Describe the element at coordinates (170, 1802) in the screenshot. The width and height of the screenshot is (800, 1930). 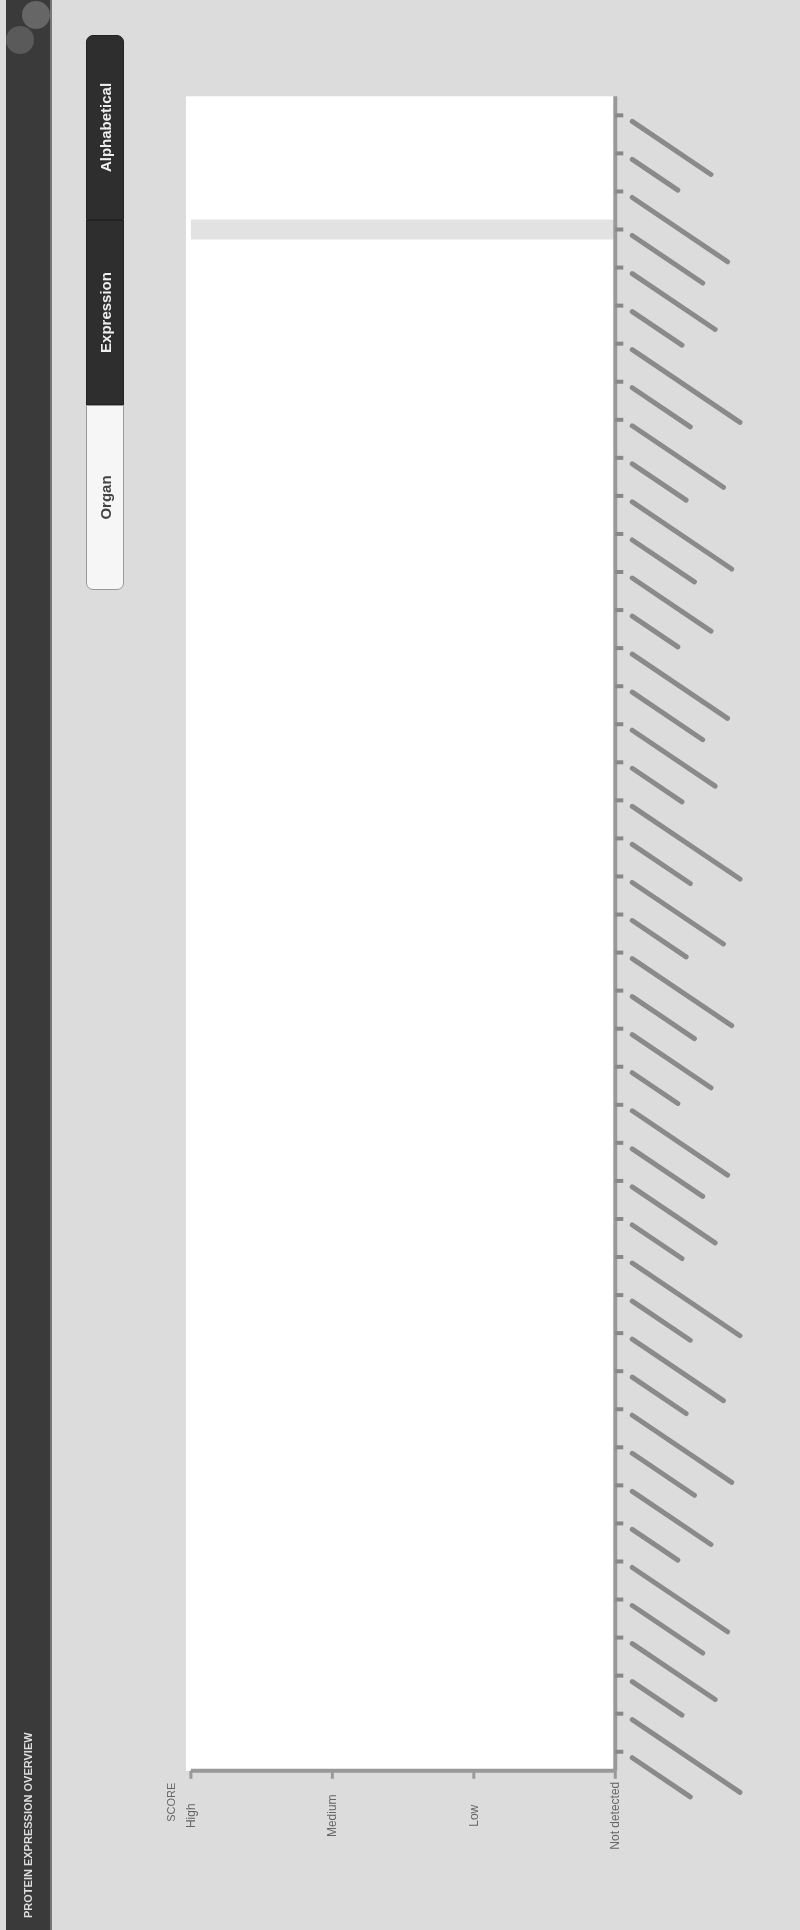
I see `axis-title: SCORE` at that location.